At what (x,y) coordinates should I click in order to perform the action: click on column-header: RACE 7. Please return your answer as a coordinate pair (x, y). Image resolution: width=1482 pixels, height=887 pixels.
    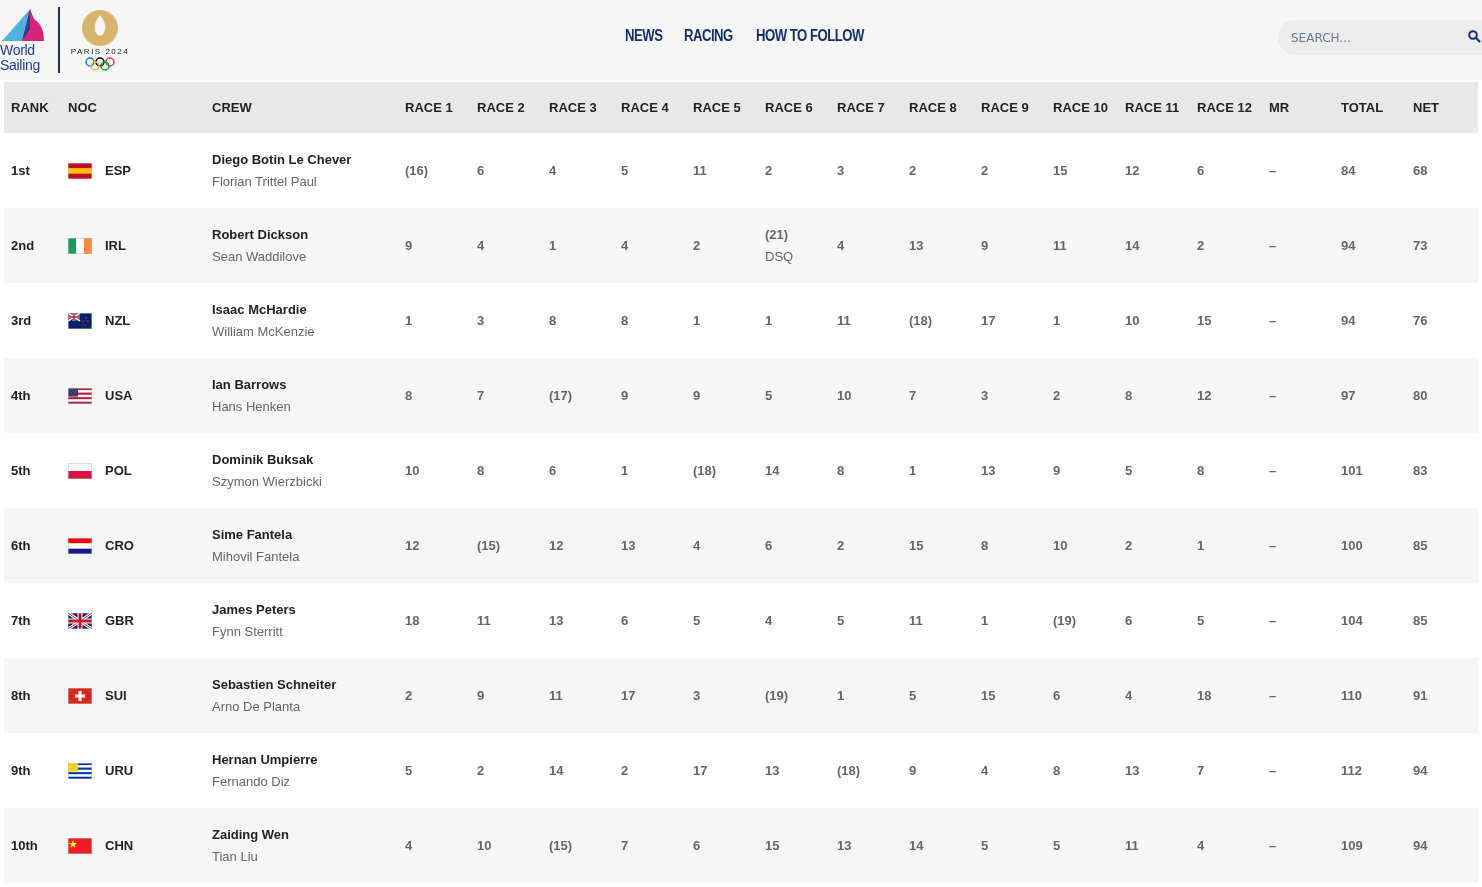
    Looking at the image, I should click on (861, 107).